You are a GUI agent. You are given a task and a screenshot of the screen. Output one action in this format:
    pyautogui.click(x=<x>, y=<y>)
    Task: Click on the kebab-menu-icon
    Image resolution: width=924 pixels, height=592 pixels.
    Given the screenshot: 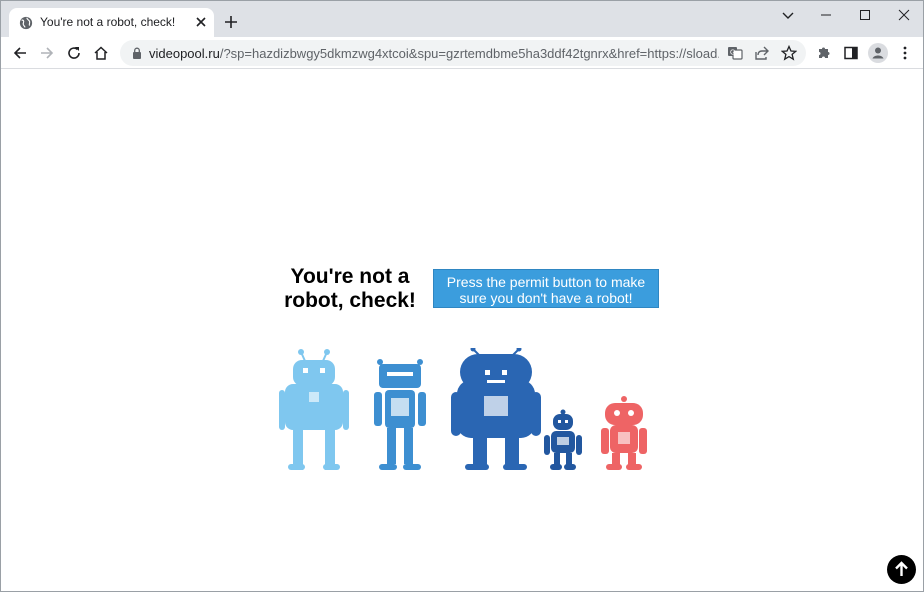 What is the action you would take?
    pyautogui.click(x=905, y=53)
    